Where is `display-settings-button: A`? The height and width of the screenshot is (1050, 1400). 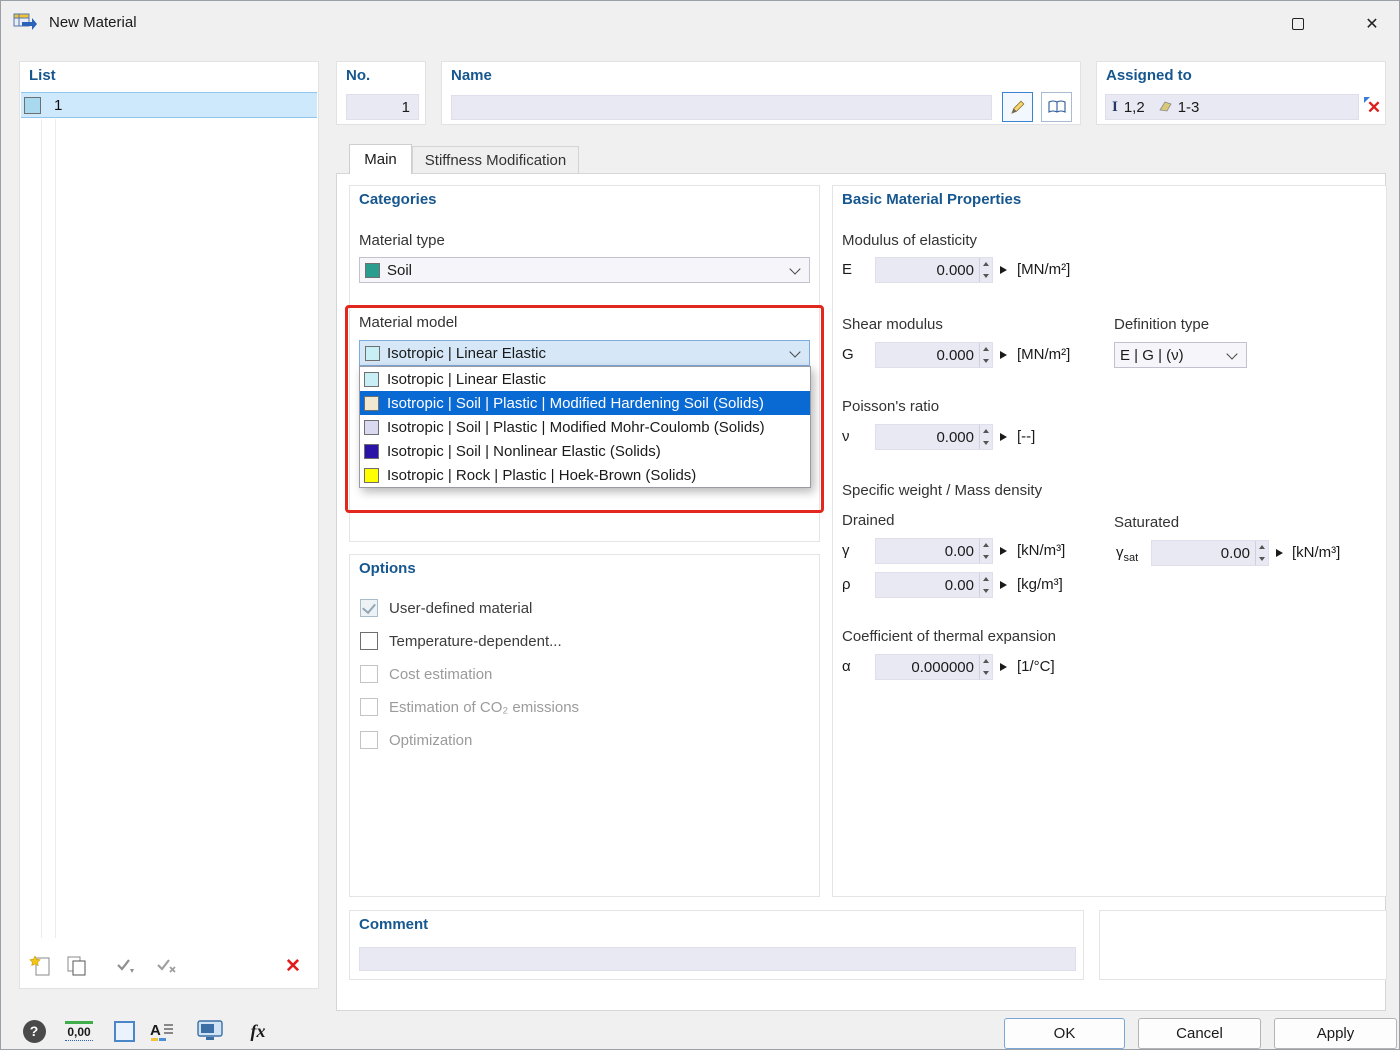 display-settings-button: A is located at coordinates (162, 1031).